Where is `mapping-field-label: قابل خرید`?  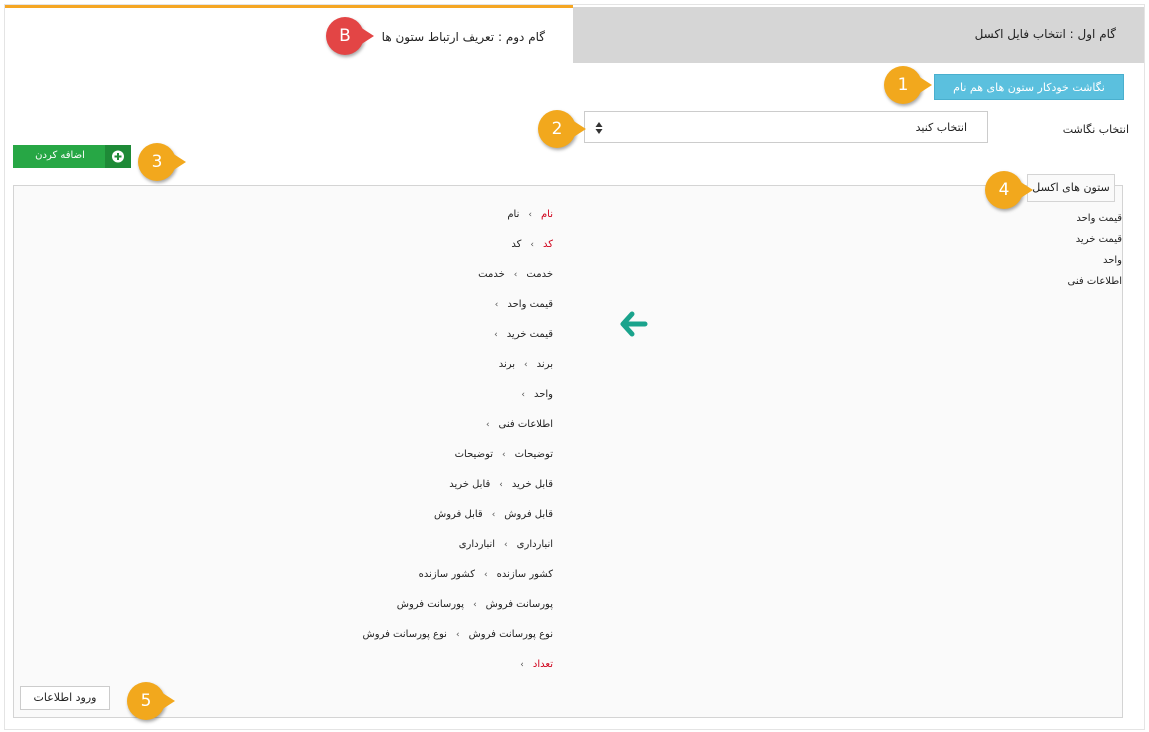 mapping-field-label: قابل خرید is located at coordinates (532, 484).